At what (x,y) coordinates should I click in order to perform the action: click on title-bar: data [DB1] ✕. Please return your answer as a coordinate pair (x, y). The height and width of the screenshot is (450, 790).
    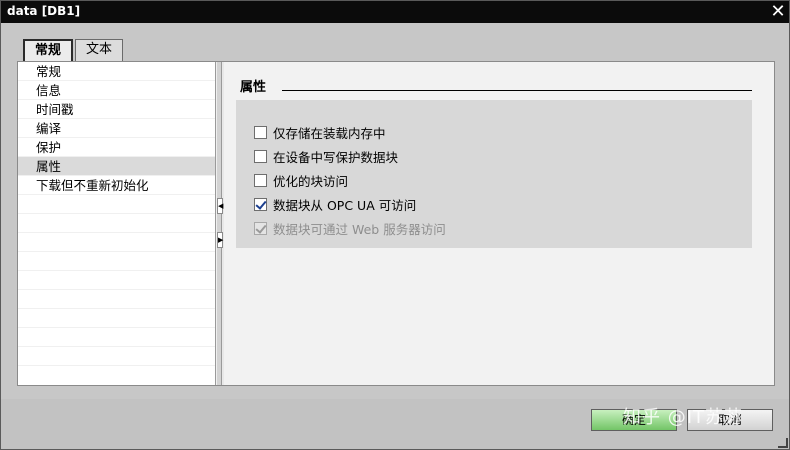
    Looking at the image, I should click on (395, 12).